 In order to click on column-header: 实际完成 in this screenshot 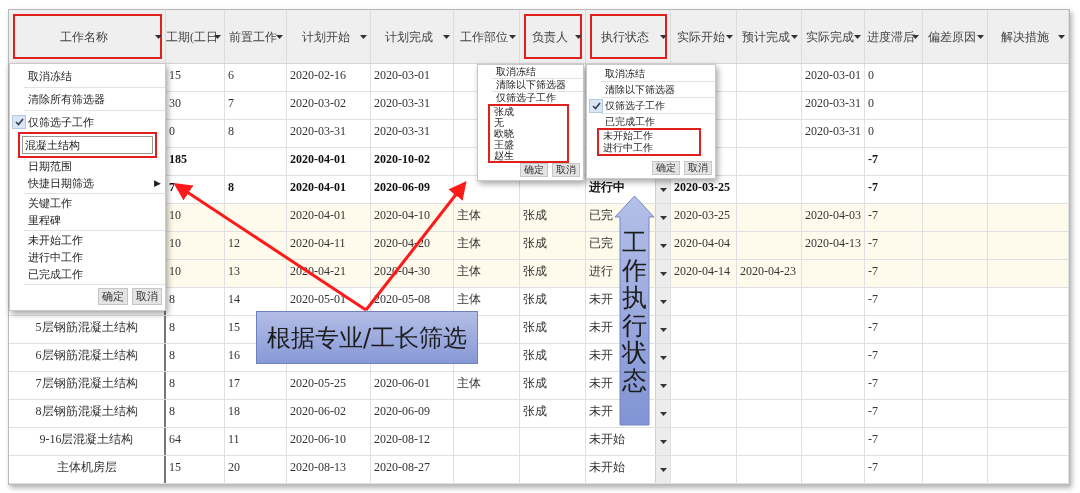, I will do `click(833, 36)`.